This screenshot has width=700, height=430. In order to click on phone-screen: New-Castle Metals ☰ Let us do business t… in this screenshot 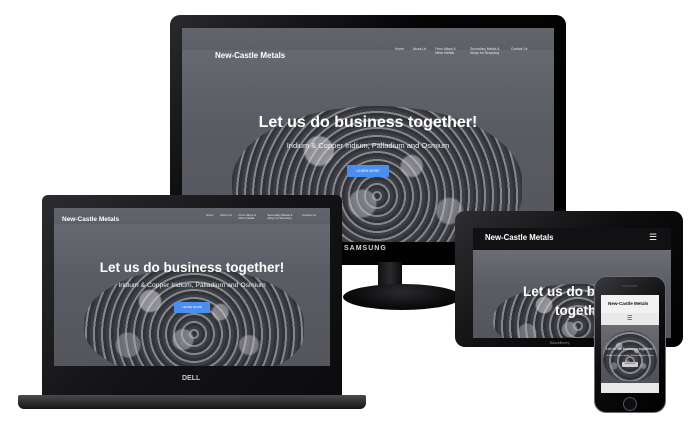, I will do `click(630, 344)`.